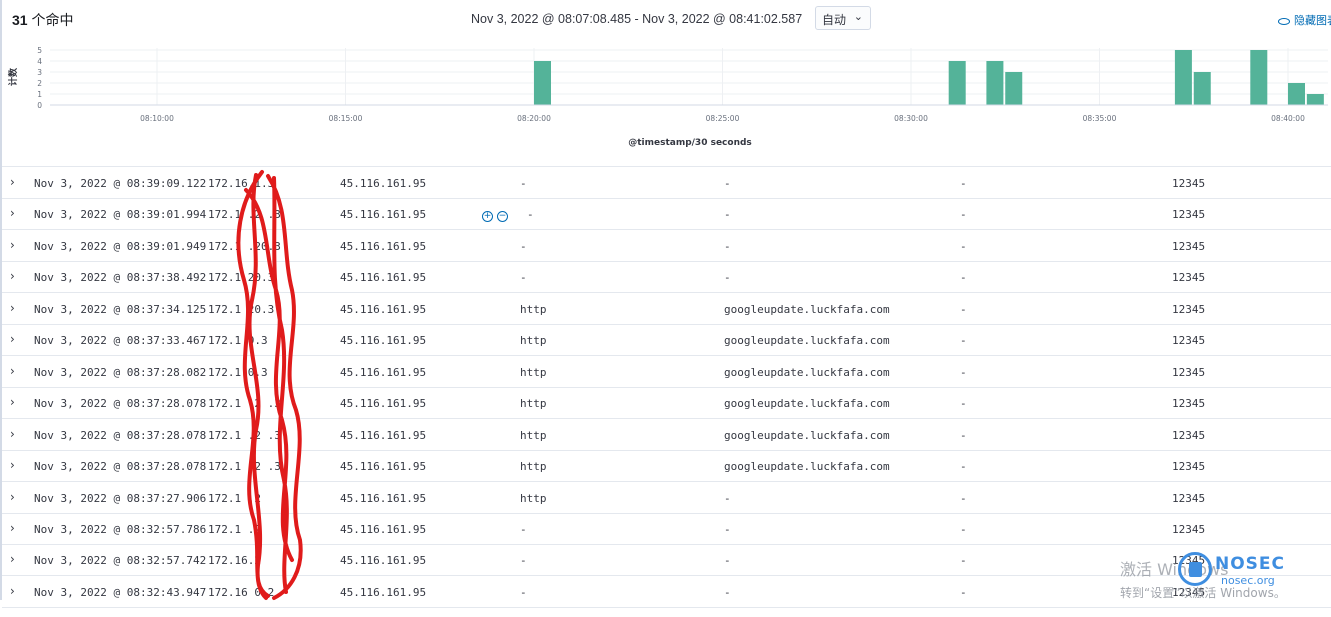 This screenshot has width=1331, height=617. Describe the element at coordinates (20, 20) in the screenshot. I see `hits-number: 31` at that location.